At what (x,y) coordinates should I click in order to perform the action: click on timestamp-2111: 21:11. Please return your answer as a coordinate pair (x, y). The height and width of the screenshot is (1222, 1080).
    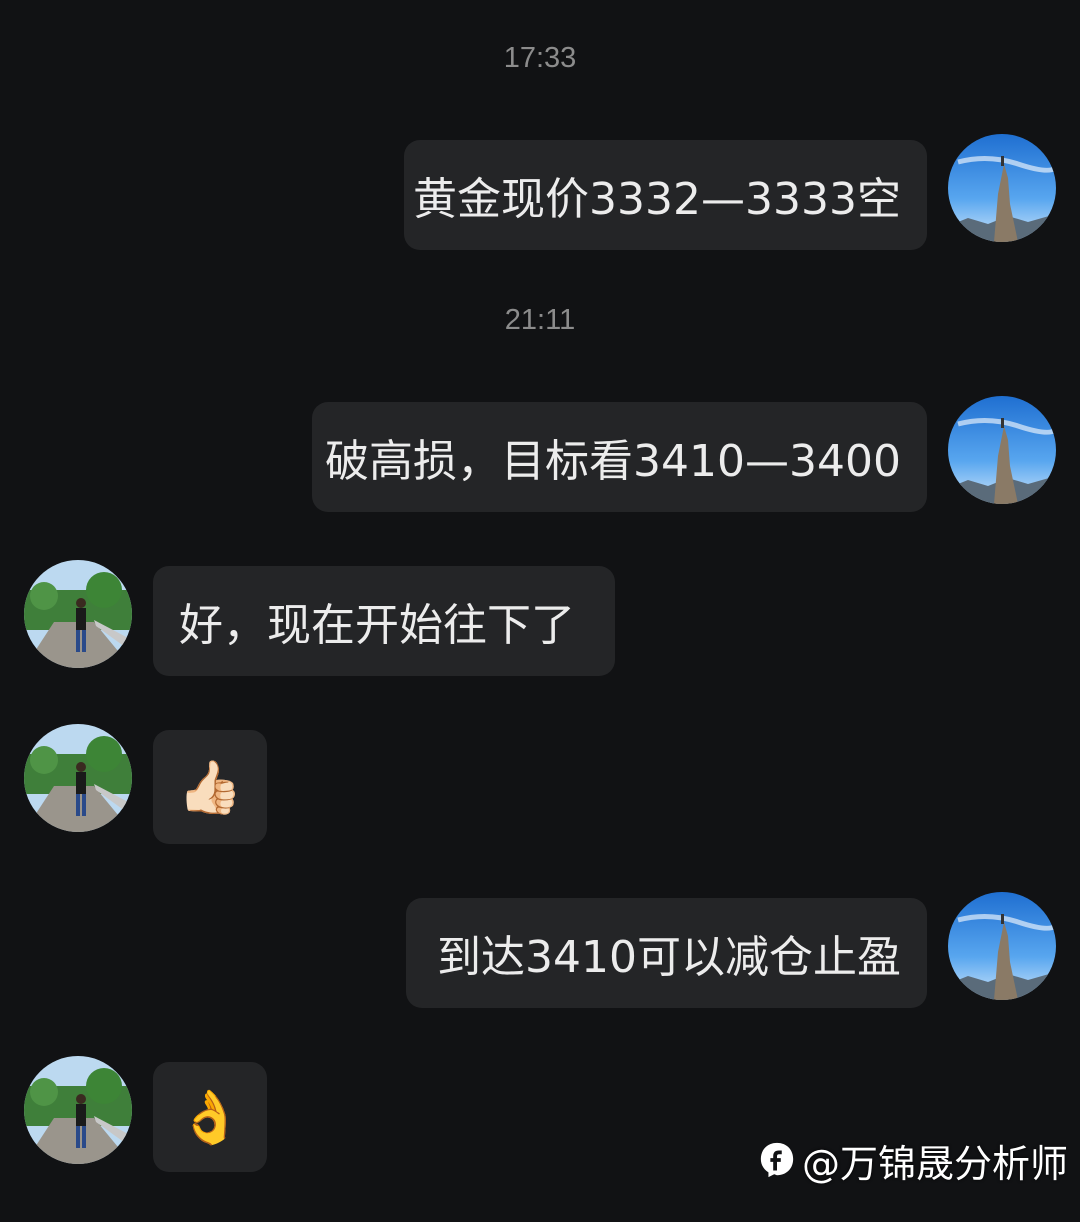
    Looking at the image, I should click on (540, 320).